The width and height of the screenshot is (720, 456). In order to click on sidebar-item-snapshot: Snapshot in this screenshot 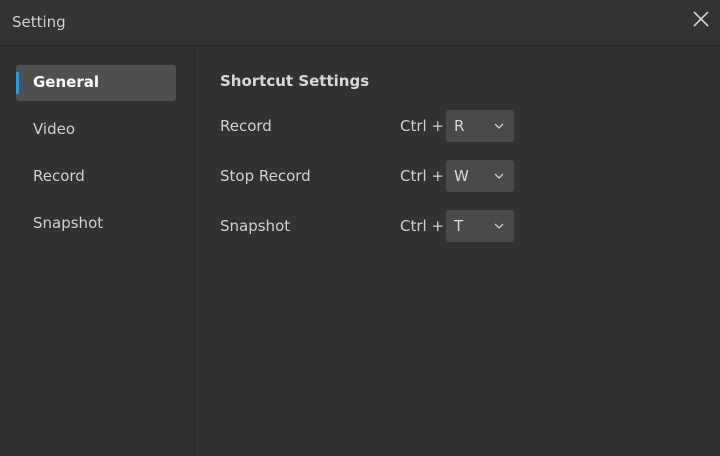, I will do `click(96, 224)`.